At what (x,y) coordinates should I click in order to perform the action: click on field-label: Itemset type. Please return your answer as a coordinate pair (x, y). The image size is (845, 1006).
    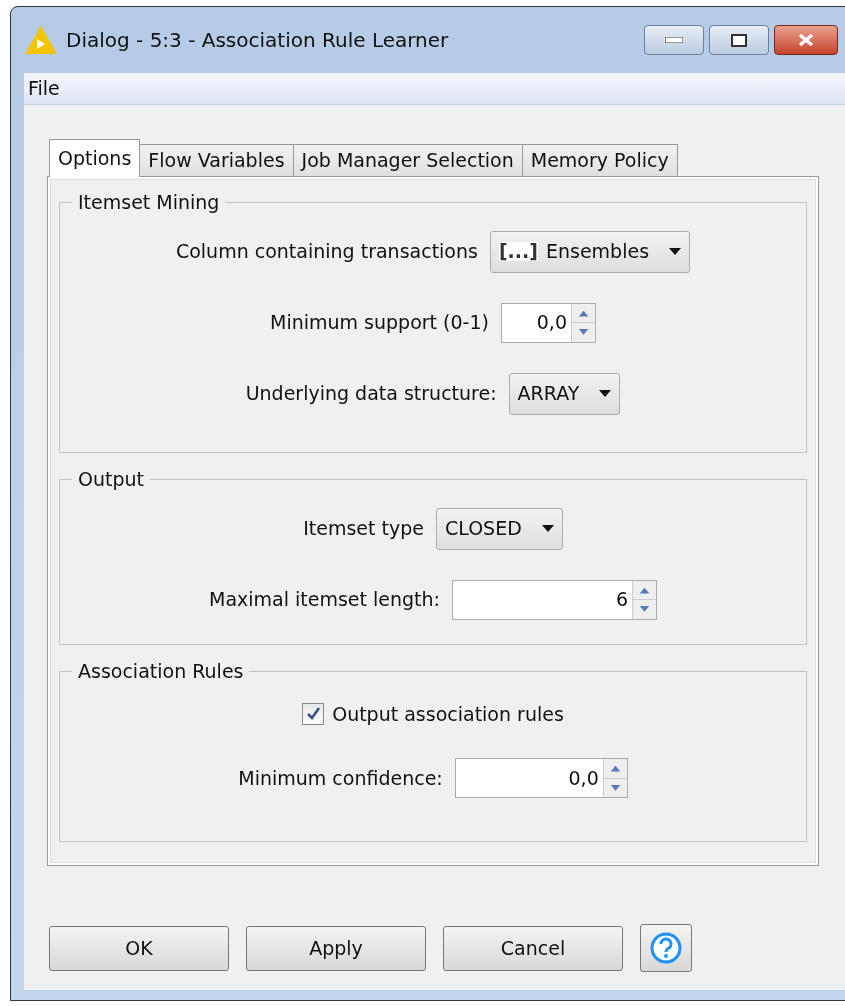
    Looking at the image, I should click on (363, 529).